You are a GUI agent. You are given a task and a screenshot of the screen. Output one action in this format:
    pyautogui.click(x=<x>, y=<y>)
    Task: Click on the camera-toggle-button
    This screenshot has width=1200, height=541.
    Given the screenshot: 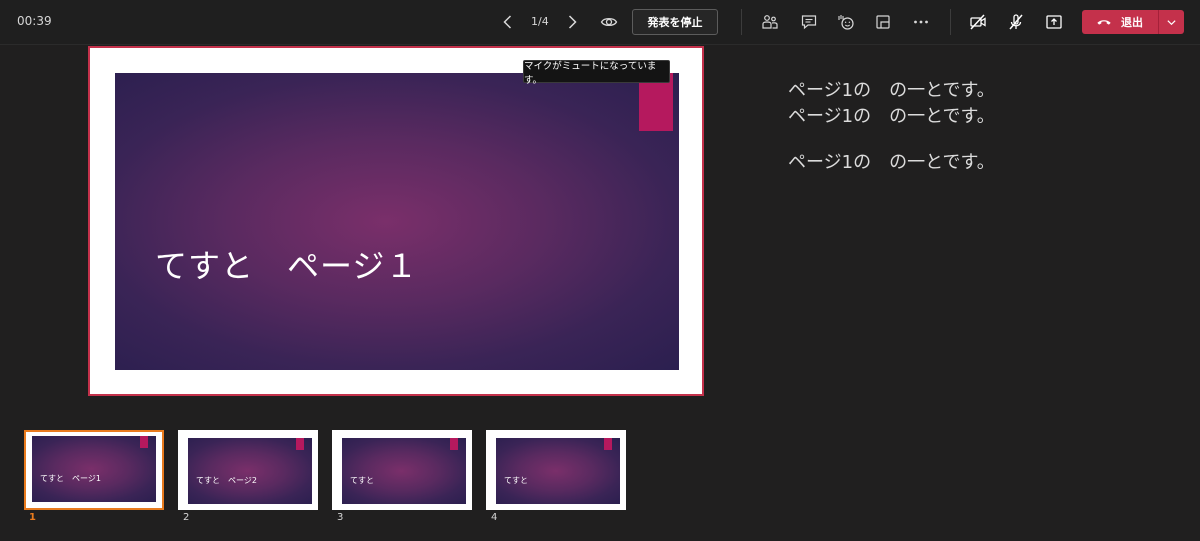 What is the action you would take?
    pyautogui.click(x=978, y=22)
    